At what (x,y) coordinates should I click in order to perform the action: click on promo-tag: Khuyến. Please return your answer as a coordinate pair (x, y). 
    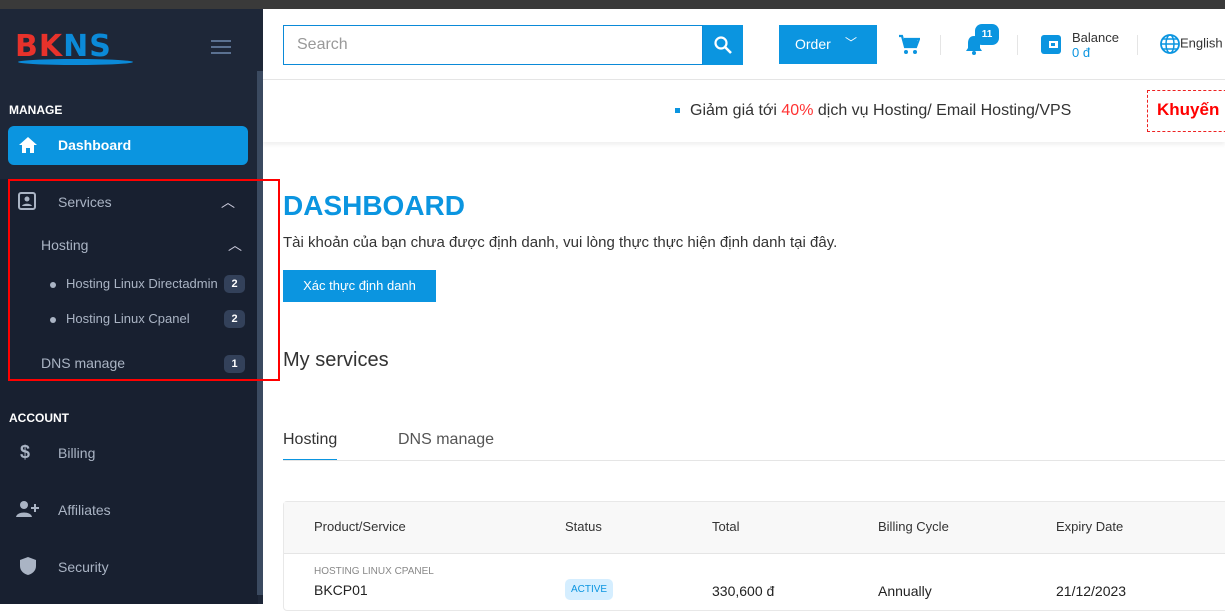
    Looking at the image, I should click on (1186, 111).